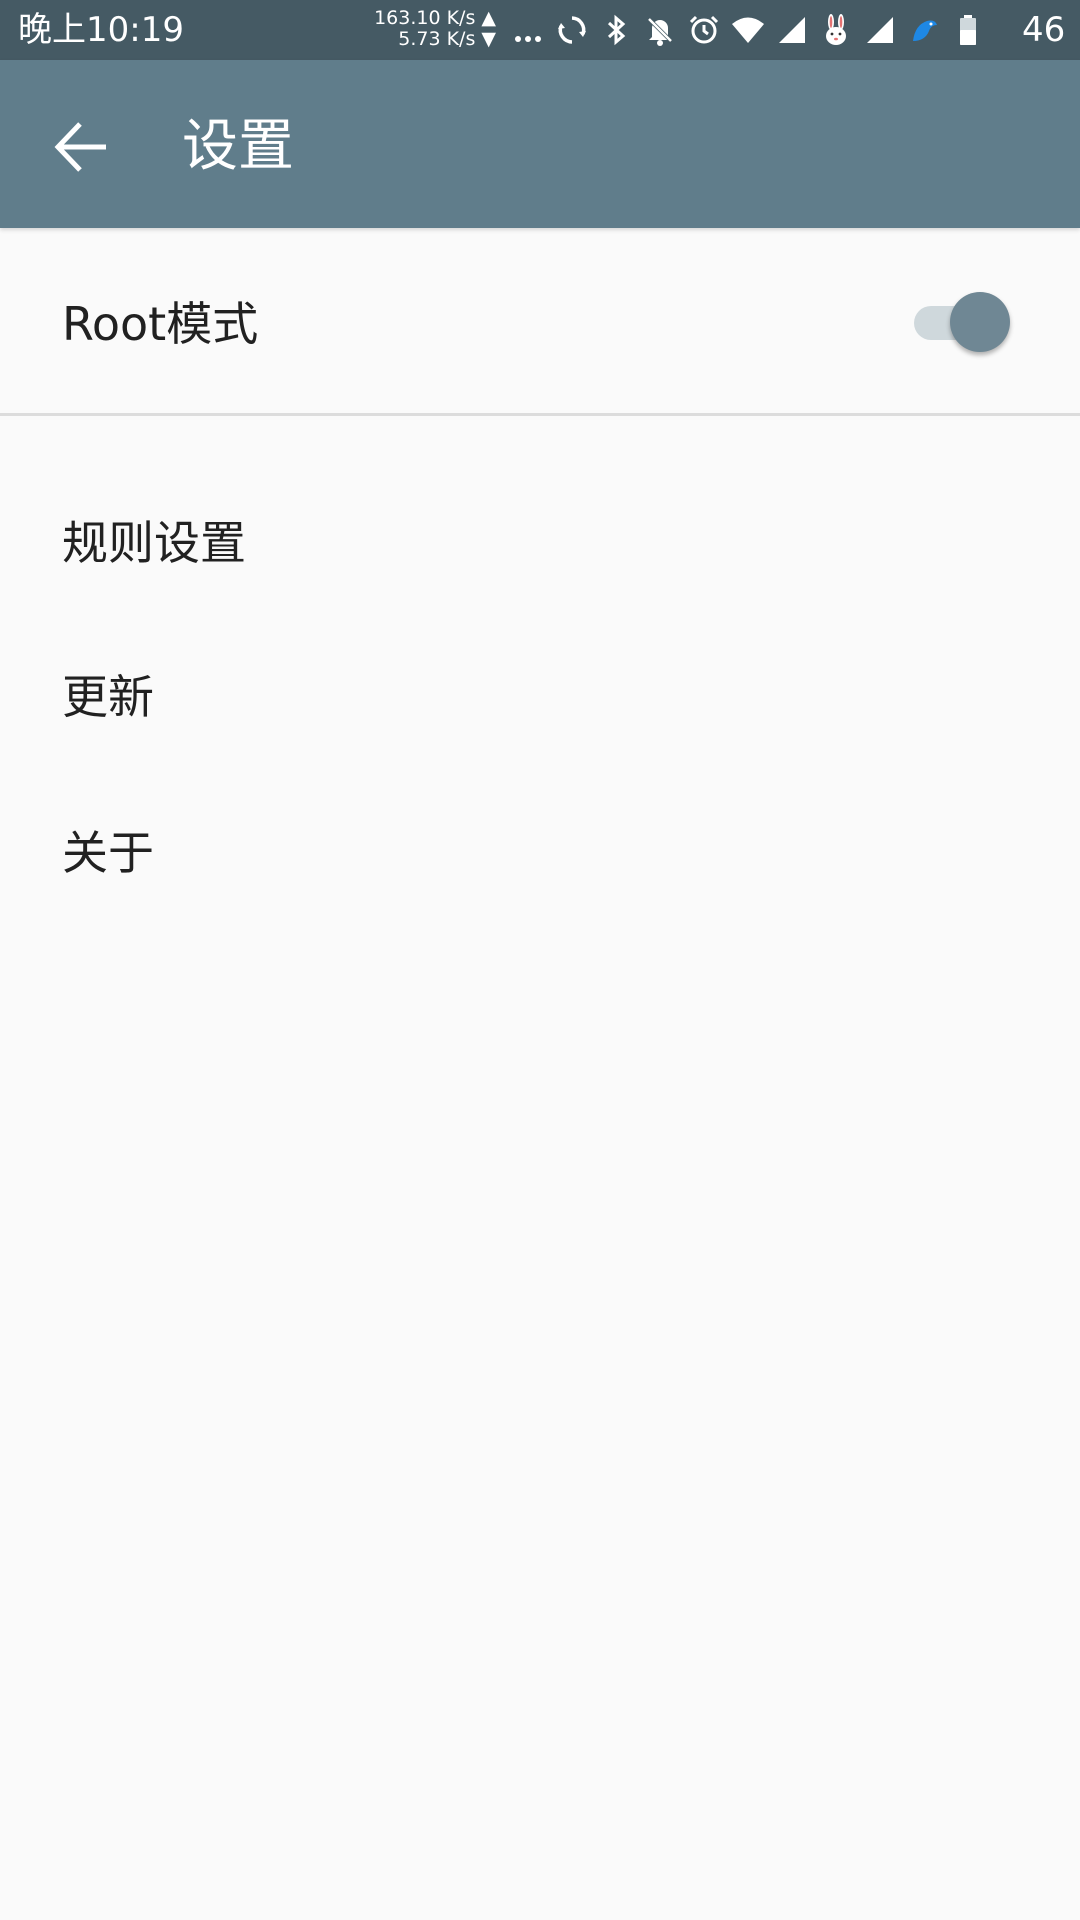  I want to click on settings-item-update: 更新, so click(540, 694).